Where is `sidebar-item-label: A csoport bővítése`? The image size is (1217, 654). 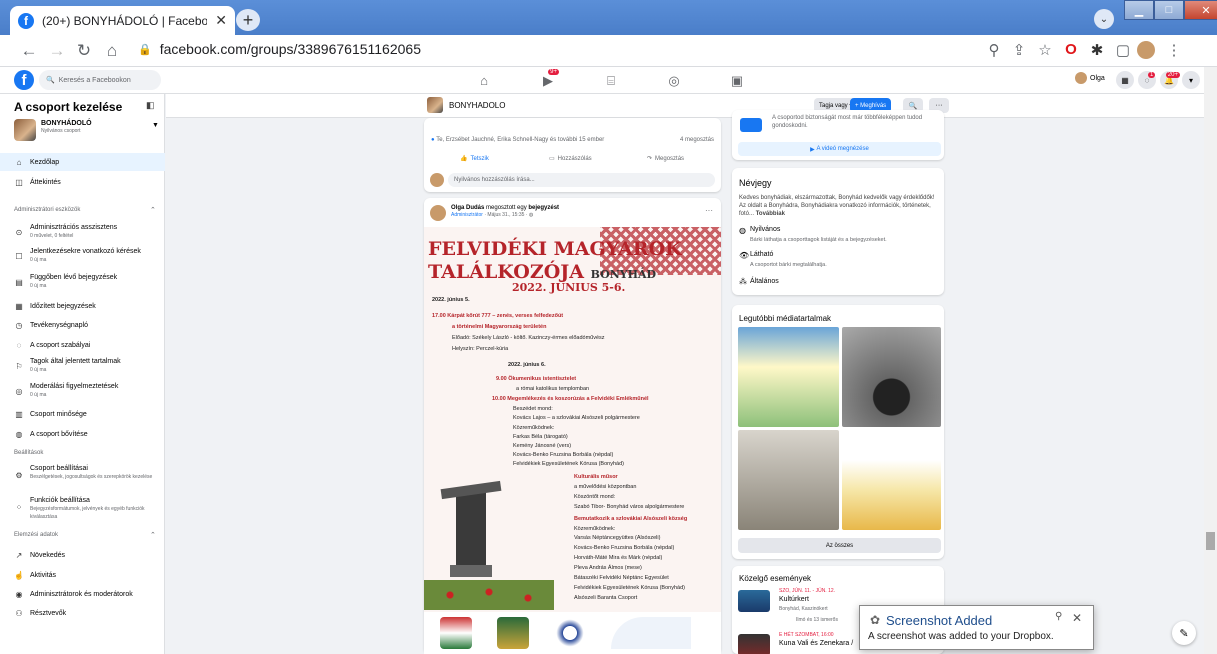 sidebar-item-label: A csoport bővítése is located at coordinates (59, 434).